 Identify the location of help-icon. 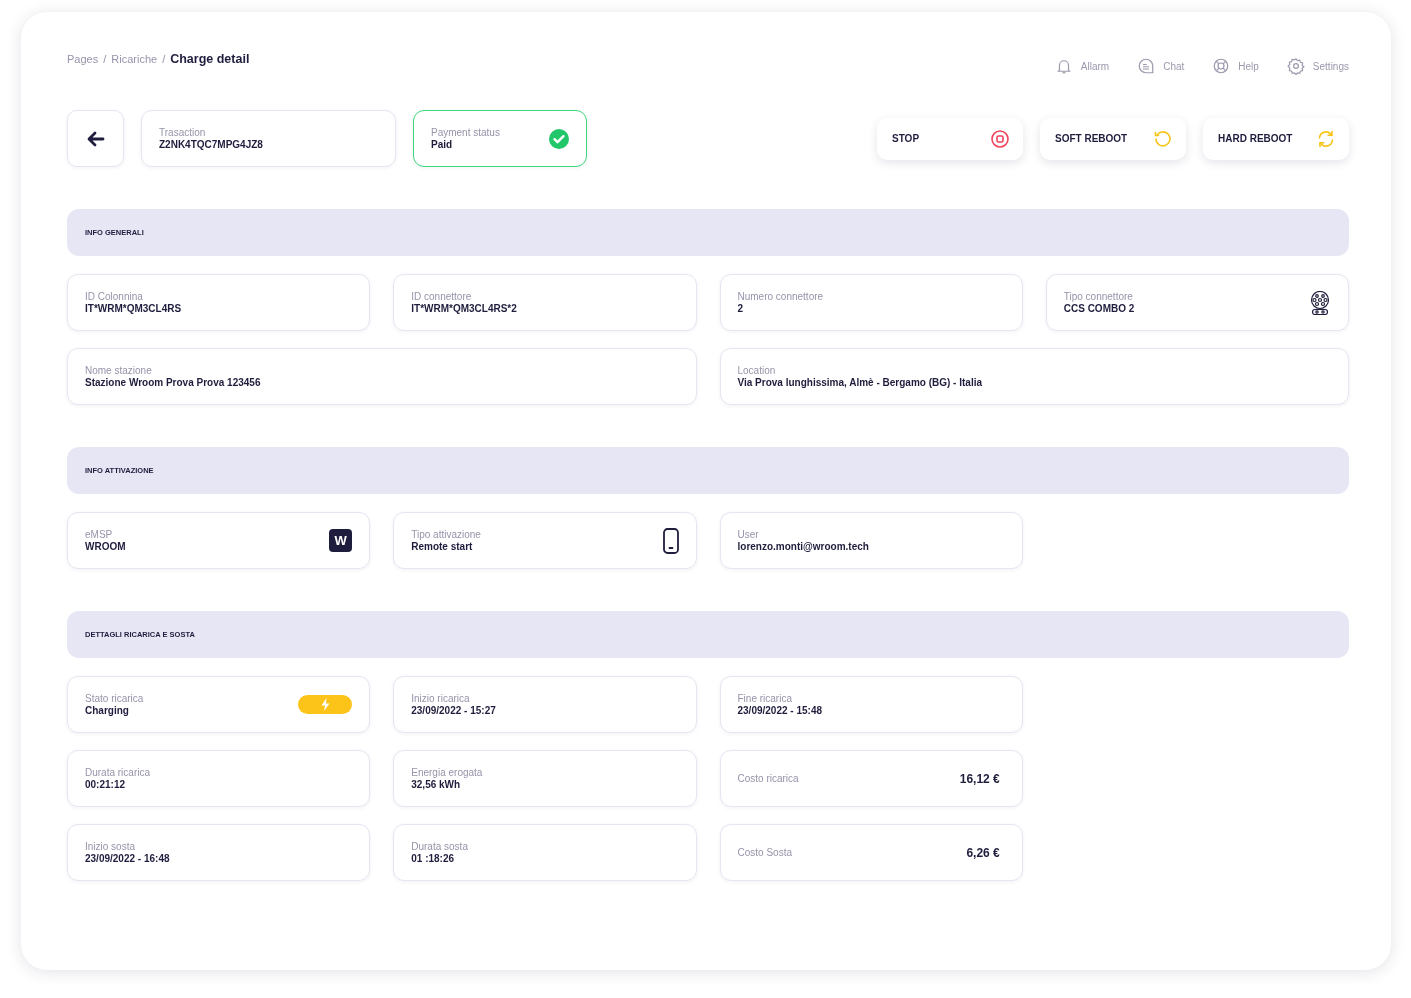
(1221, 66).